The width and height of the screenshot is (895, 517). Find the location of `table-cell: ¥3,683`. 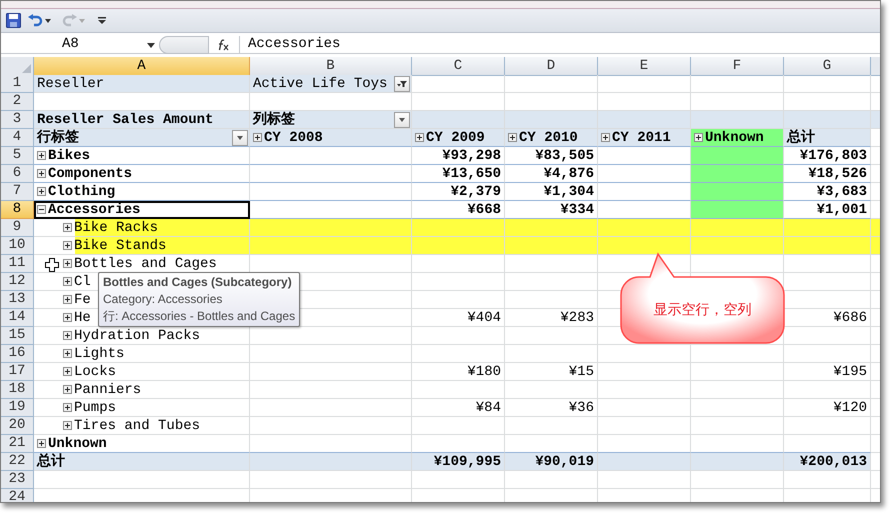

table-cell: ¥3,683 is located at coordinates (827, 192).